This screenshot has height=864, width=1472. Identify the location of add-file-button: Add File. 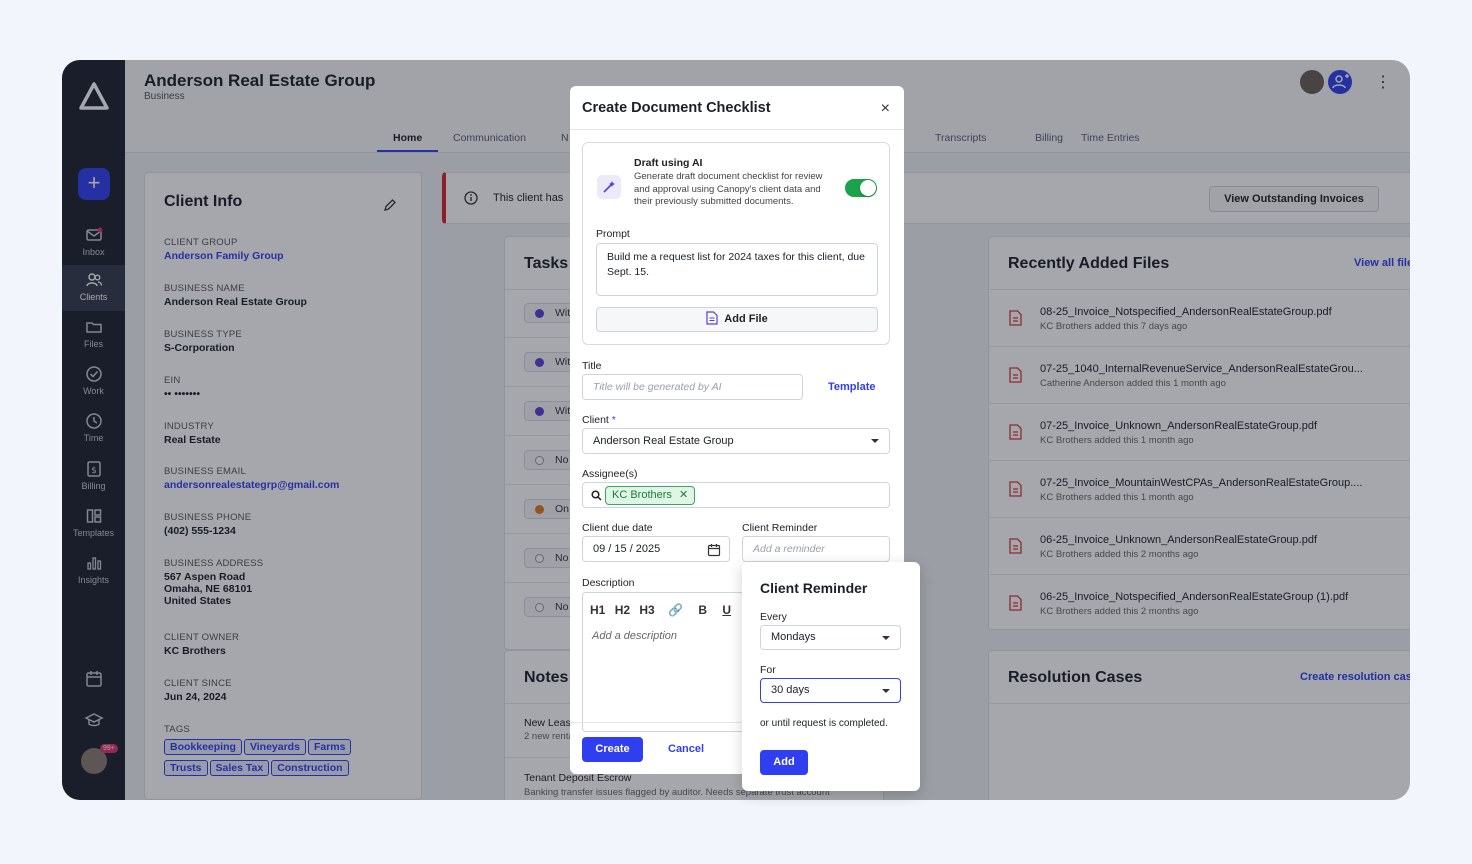
(737, 319).